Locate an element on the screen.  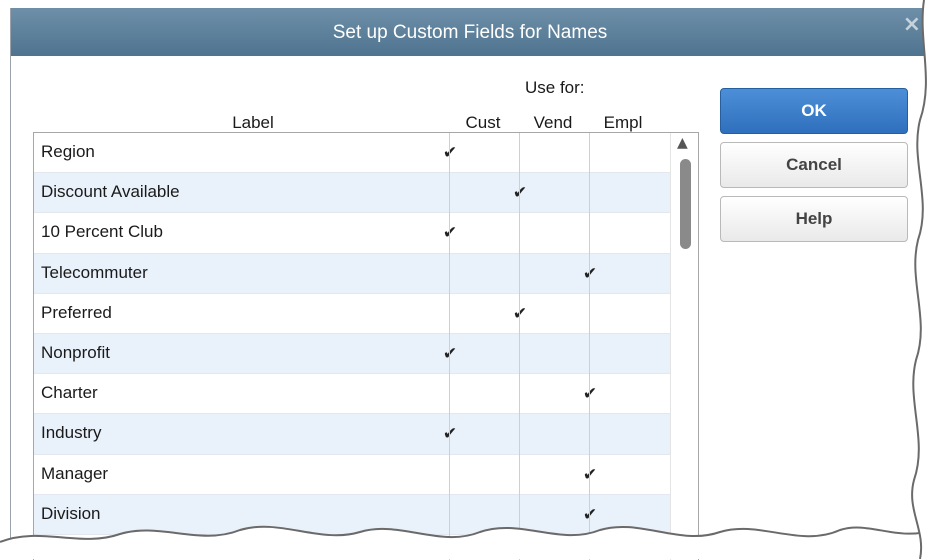
table-row: Region ✔ is located at coordinates (352, 153).